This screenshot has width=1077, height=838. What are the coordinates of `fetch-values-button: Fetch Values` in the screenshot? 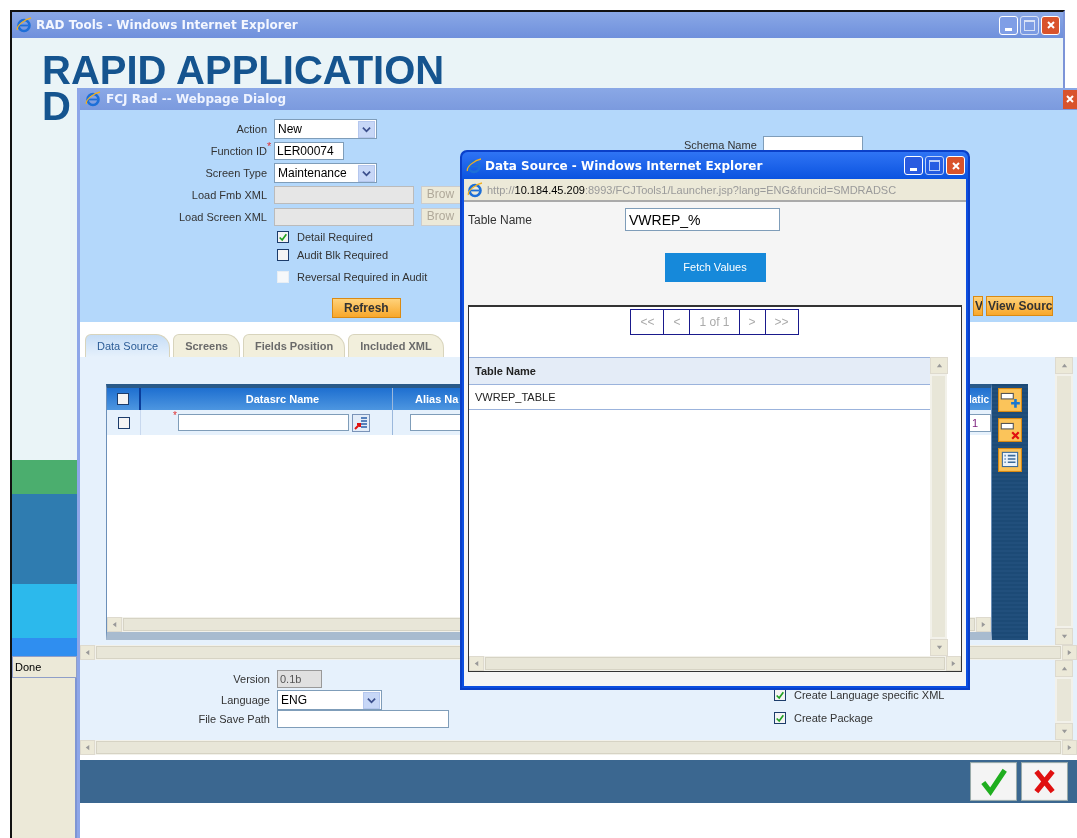 It's located at (715, 267).